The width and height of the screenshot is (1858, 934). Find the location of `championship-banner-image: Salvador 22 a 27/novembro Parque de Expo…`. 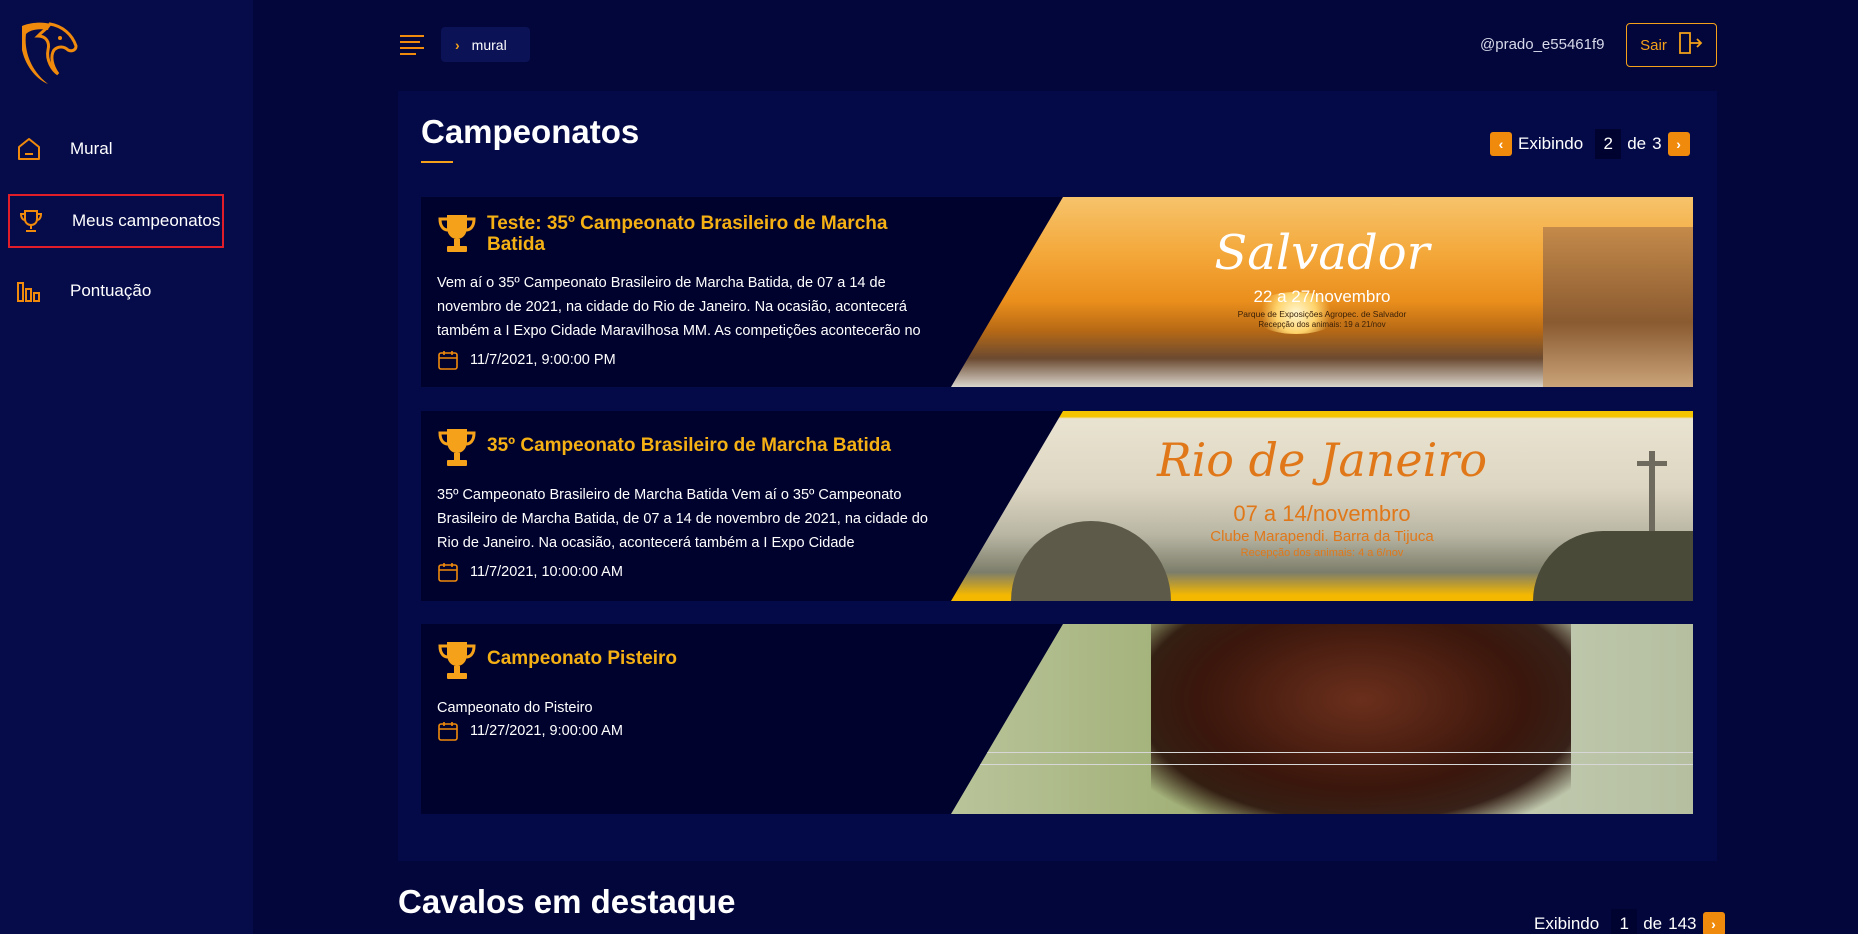

championship-banner-image: Salvador 22 a 27/novembro Parque de Expo… is located at coordinates (1322, 292).